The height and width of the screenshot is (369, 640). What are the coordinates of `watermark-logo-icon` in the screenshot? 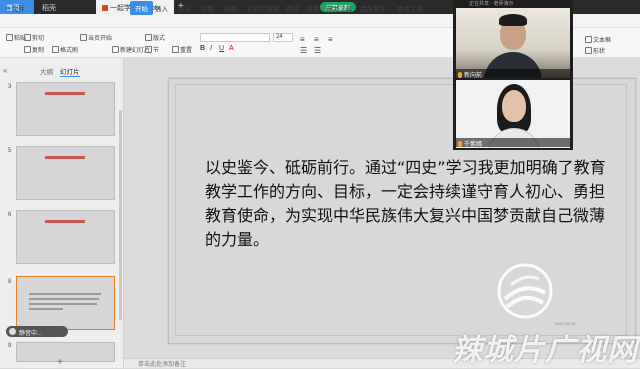 It's located at (525, 291).